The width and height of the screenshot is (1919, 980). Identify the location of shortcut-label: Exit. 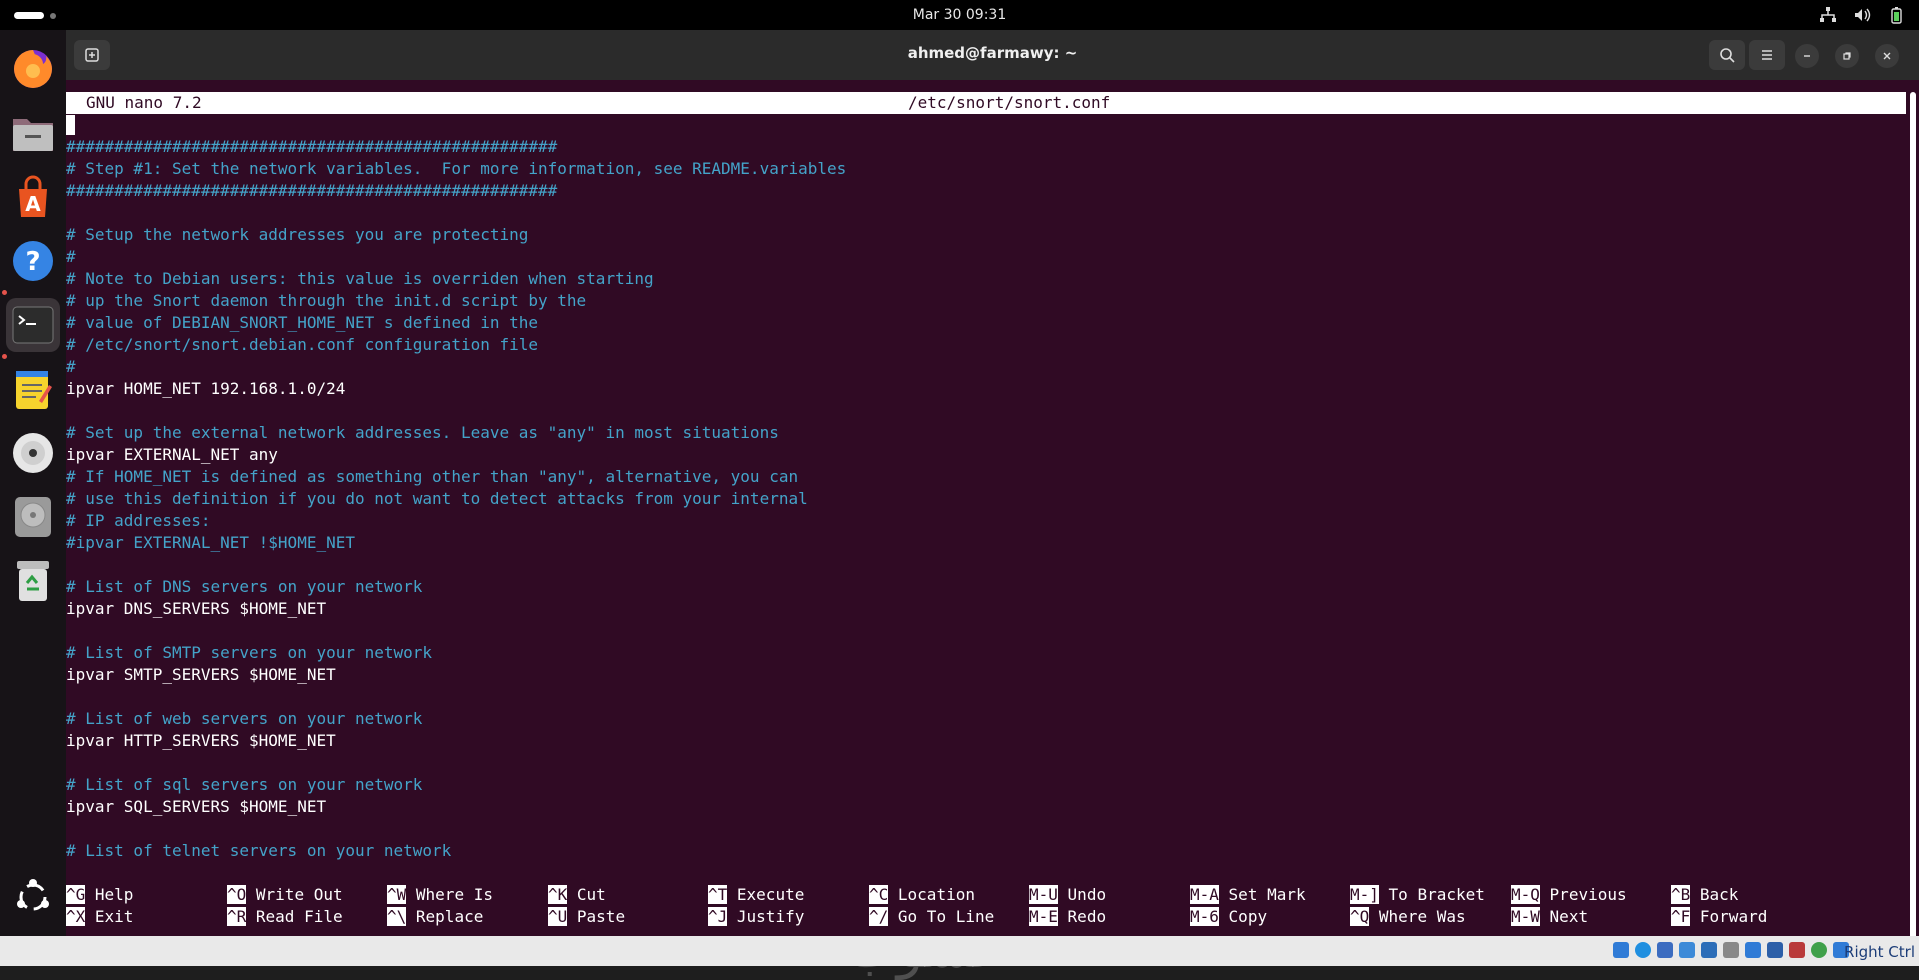
(114, 916).